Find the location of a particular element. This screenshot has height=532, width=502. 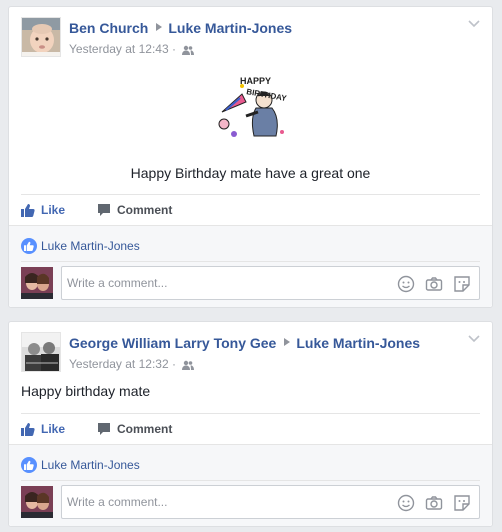

author-name-link: Ben Church is located at coordinates (108, 28).